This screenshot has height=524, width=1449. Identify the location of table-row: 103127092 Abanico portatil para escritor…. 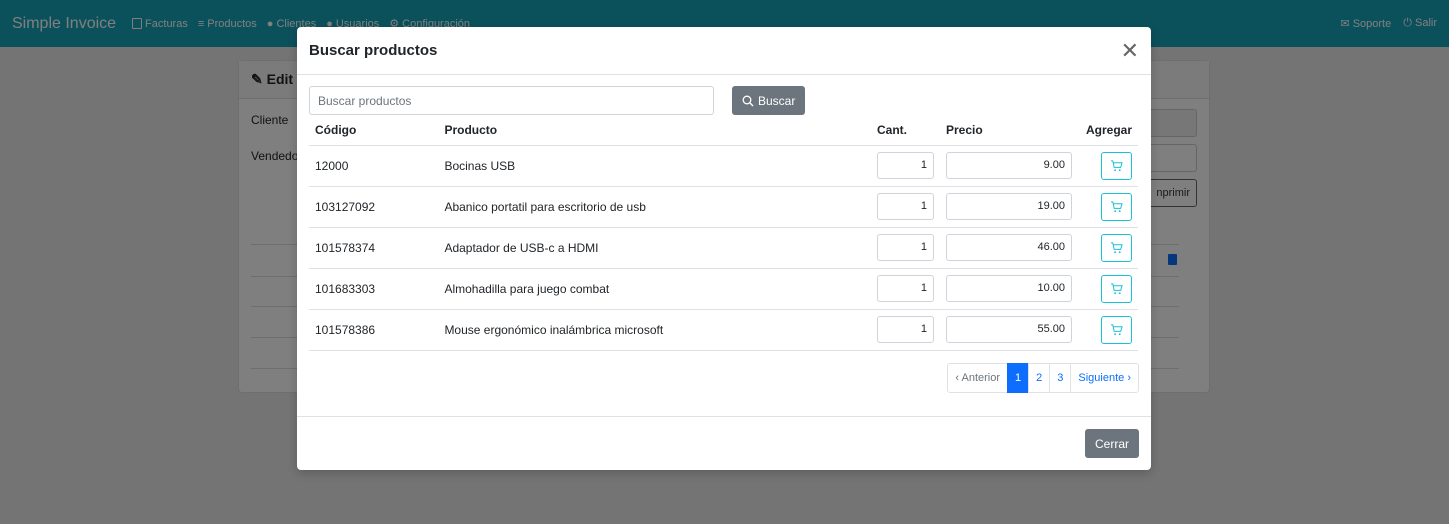
(723, 207).